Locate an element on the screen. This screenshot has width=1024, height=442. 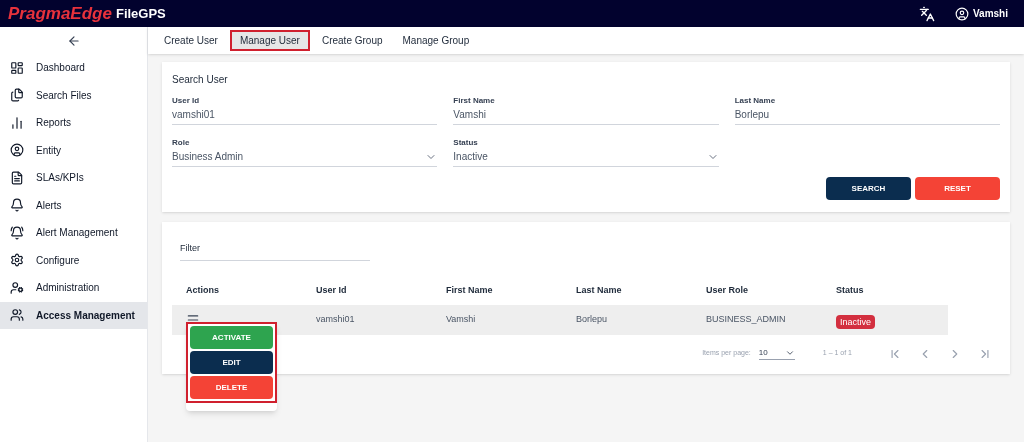
reset-button: RESET is located at coordinates (957, 188).